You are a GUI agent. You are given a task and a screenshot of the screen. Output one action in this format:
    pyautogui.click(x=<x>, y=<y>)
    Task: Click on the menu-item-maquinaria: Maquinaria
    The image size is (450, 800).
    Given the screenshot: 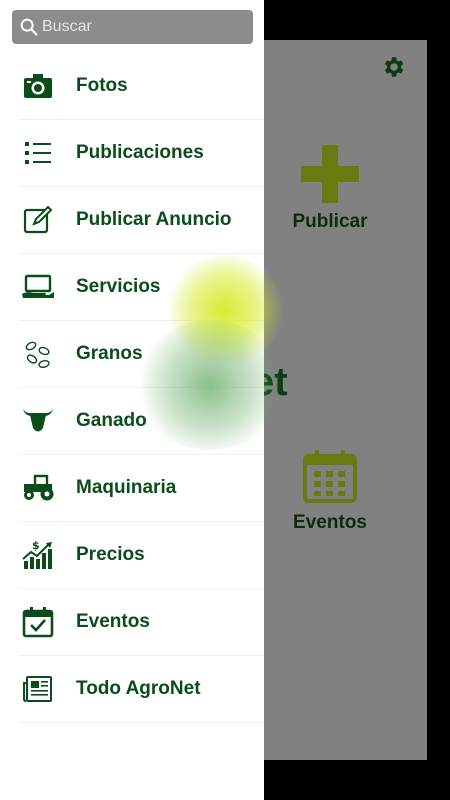 What is the action you would take?
    pyautogui.click(x=141, y=488)
    